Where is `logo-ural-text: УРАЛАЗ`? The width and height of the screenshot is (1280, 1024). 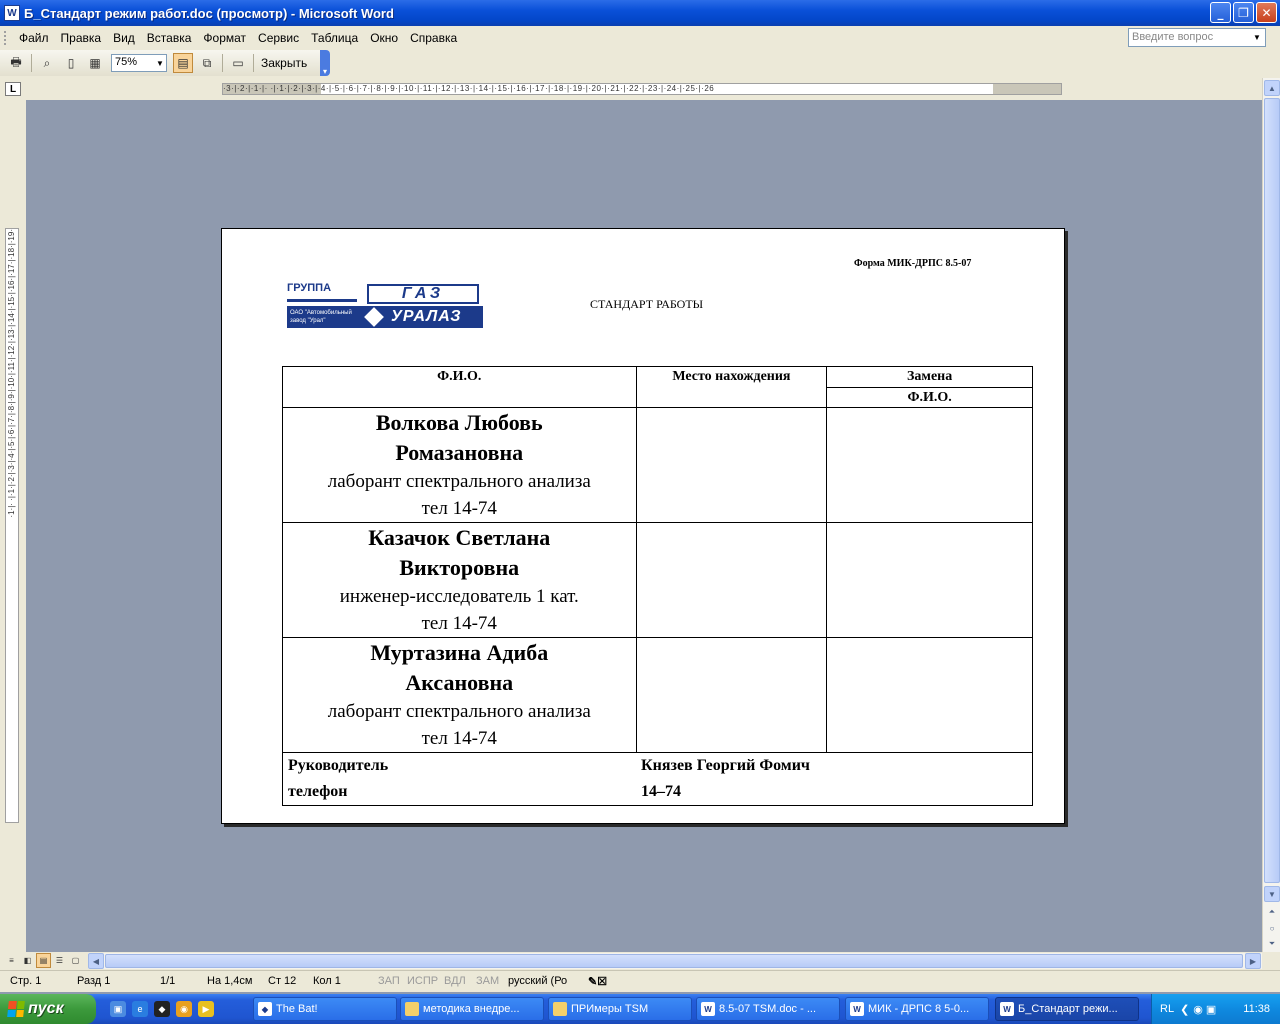 logo-ural-text: УРАЛАЗ is located at coordinates (426, 316).